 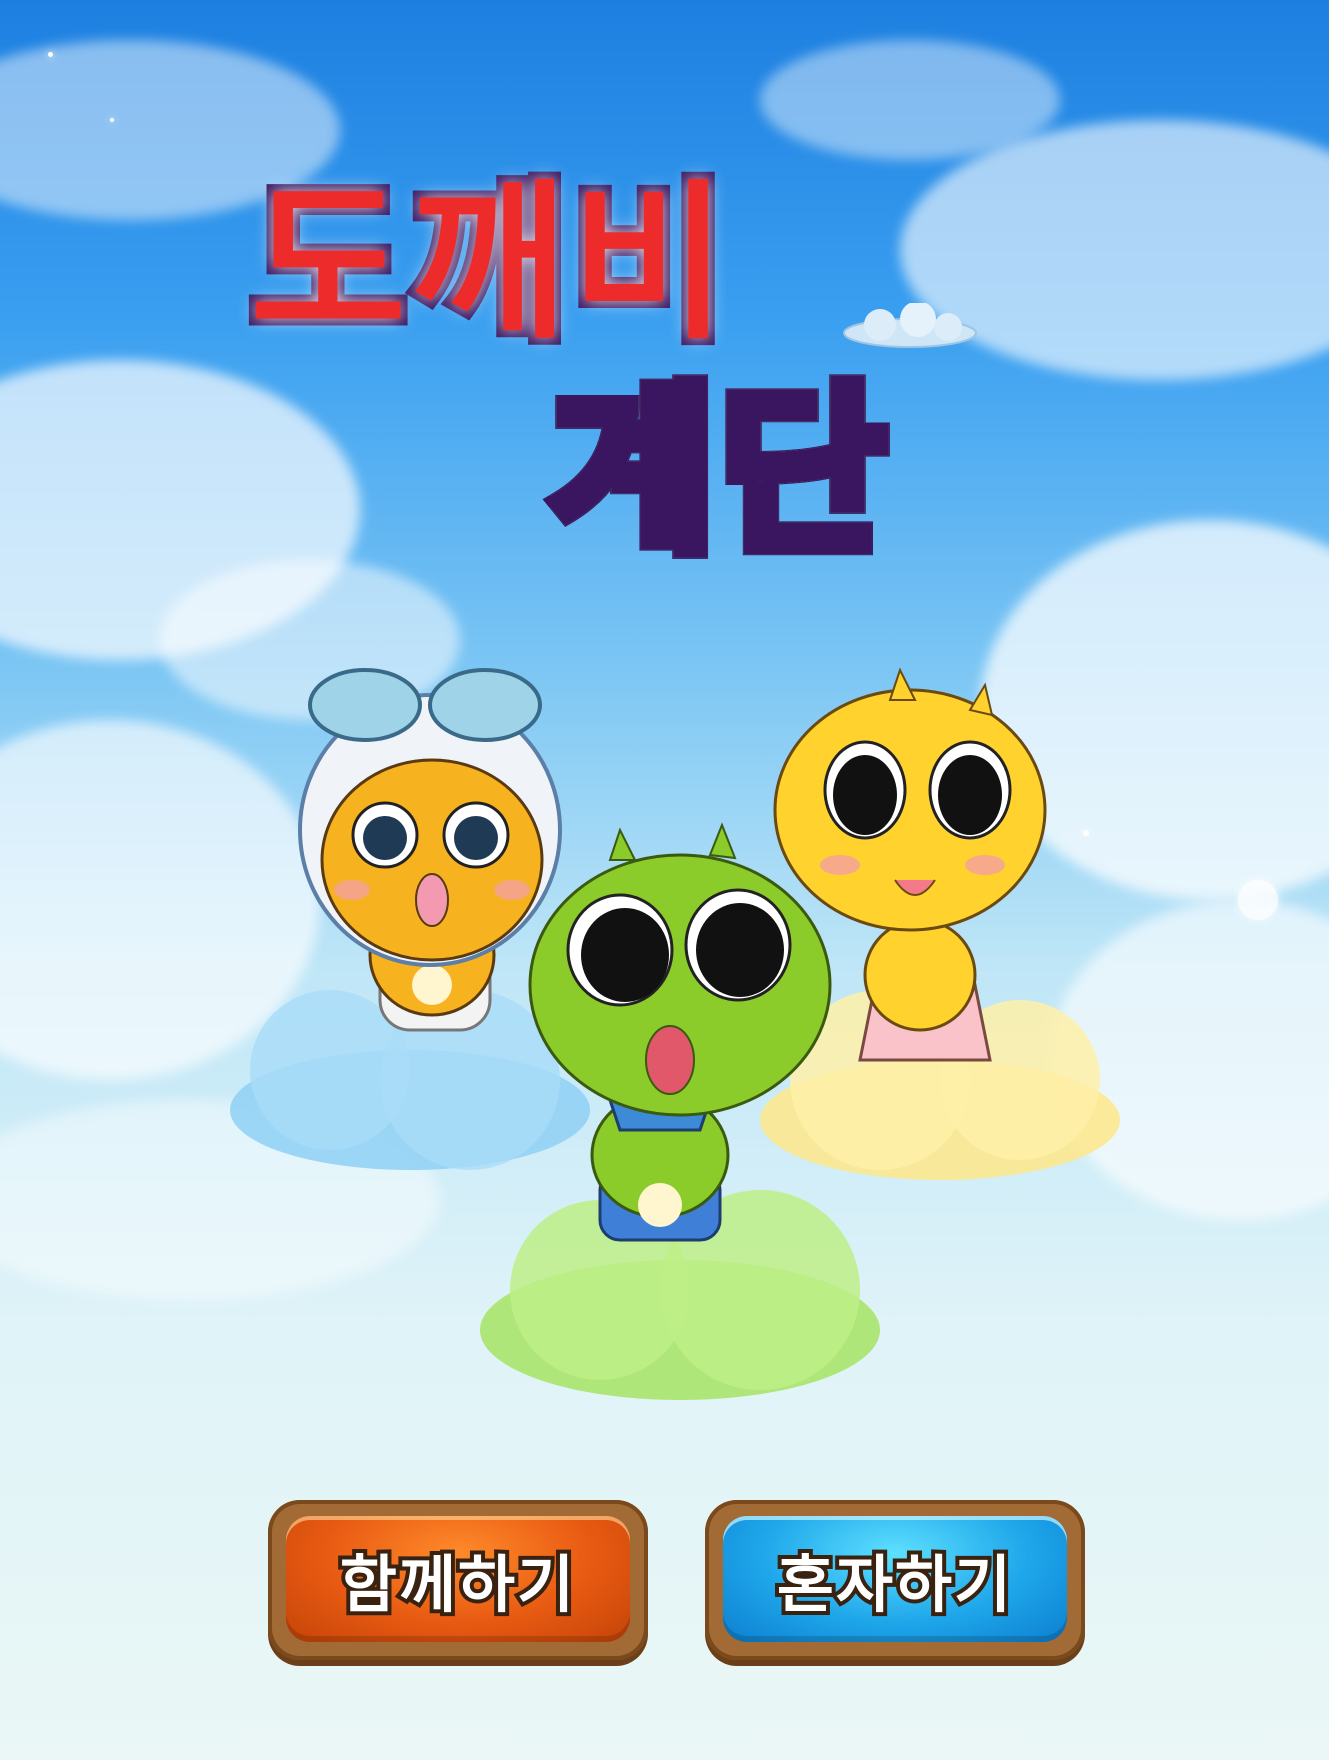 I want to click on together-button-face: 함께하기, so click(x=458, y=1579).